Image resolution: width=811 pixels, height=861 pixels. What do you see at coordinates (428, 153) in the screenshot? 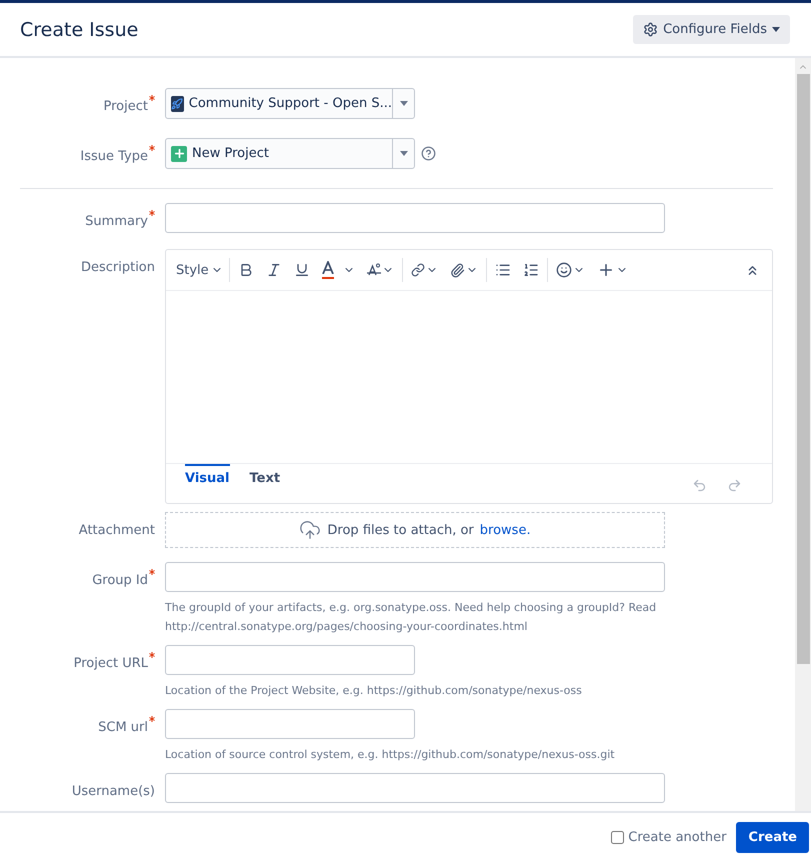
I see `help-icon` at bounding box center [428, 153].